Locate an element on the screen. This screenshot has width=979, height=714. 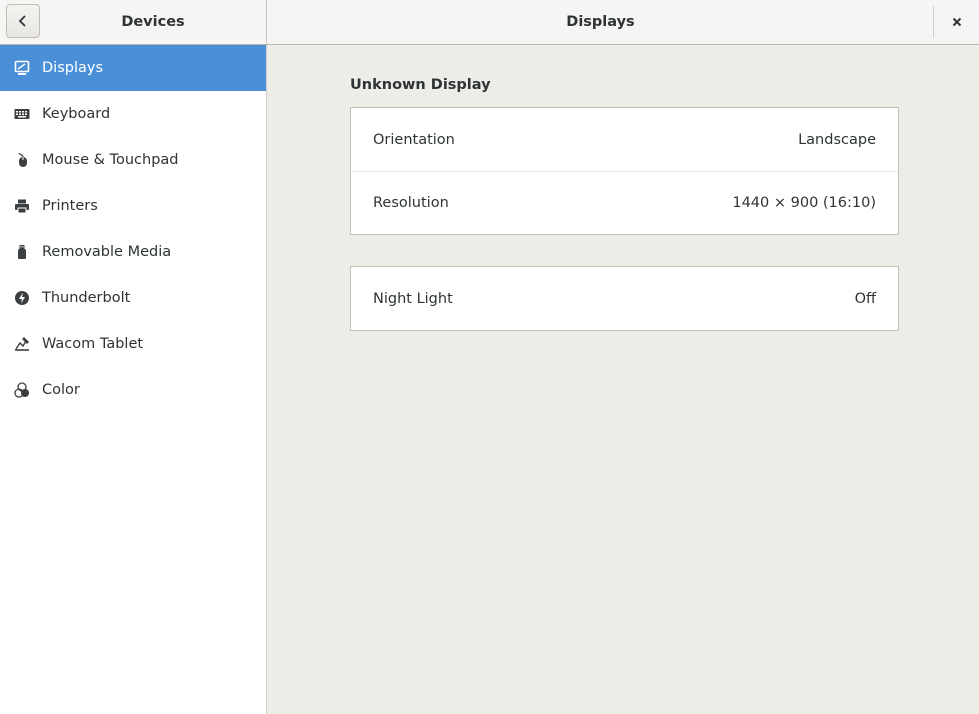
sidebar-item-label: Thunderbolt is located at coordinates (86, 298).